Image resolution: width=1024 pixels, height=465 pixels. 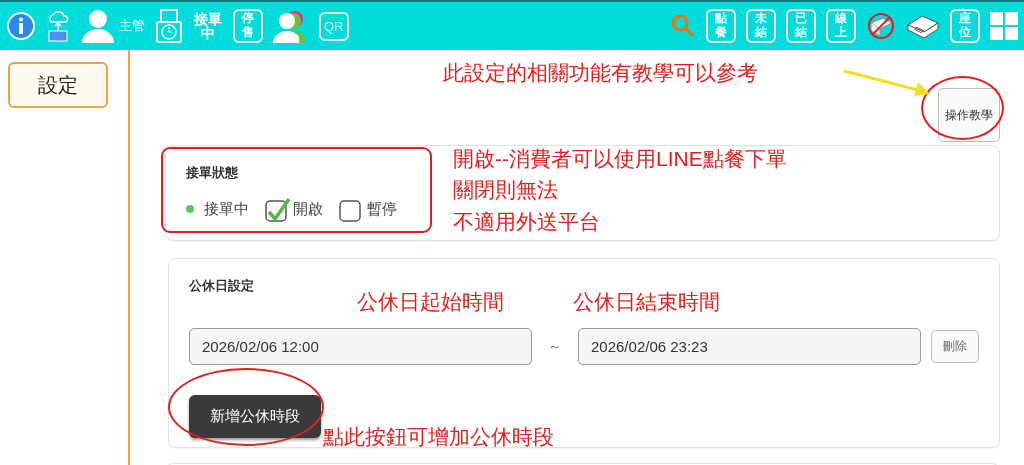 I want to click on annotation-note: 關閉則無法, so click(x=505, y=190).